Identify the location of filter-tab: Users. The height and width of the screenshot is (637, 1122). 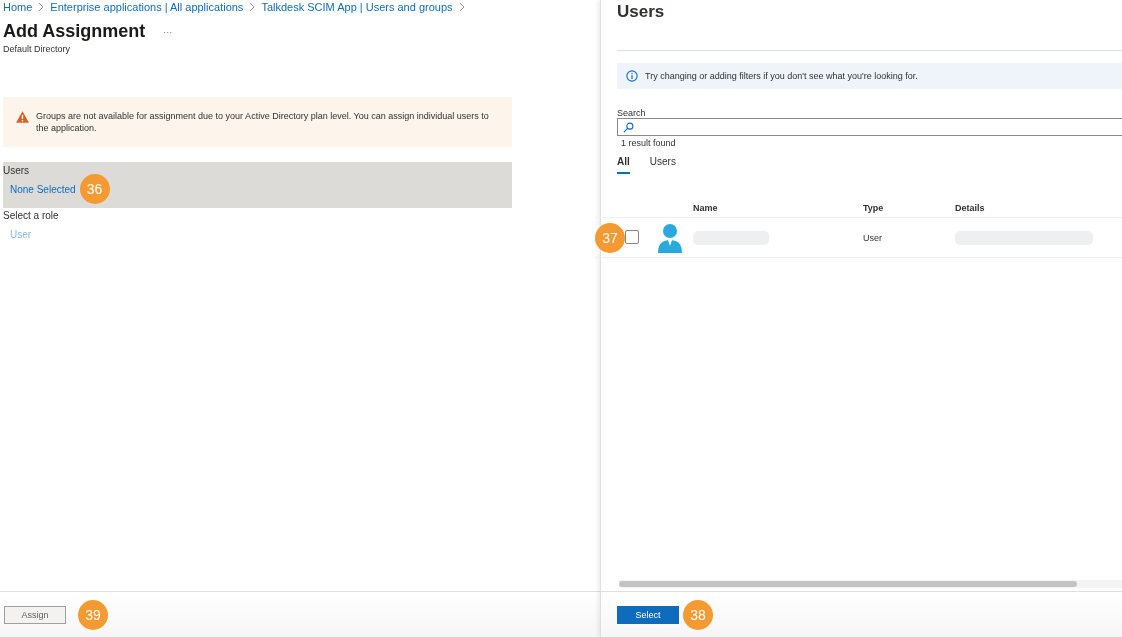
(662, 165).